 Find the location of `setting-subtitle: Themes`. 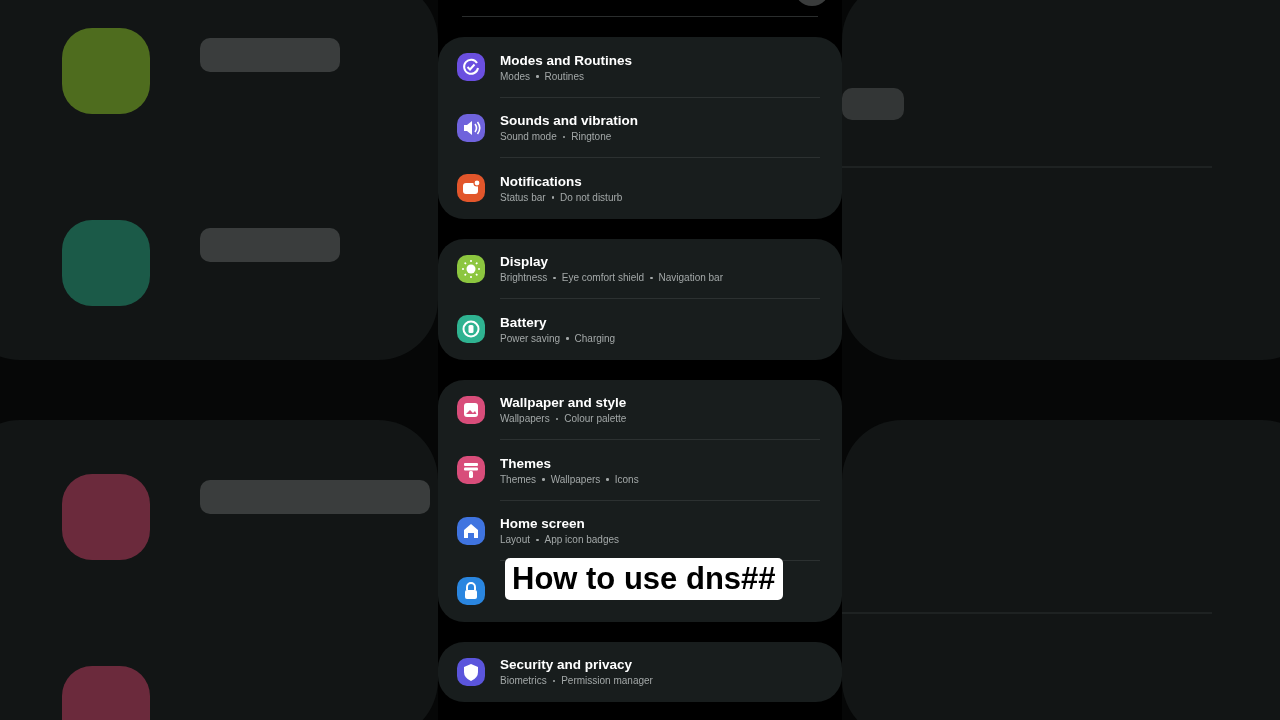

setting-subtitle: Themes is located at coordinates (518, 479).